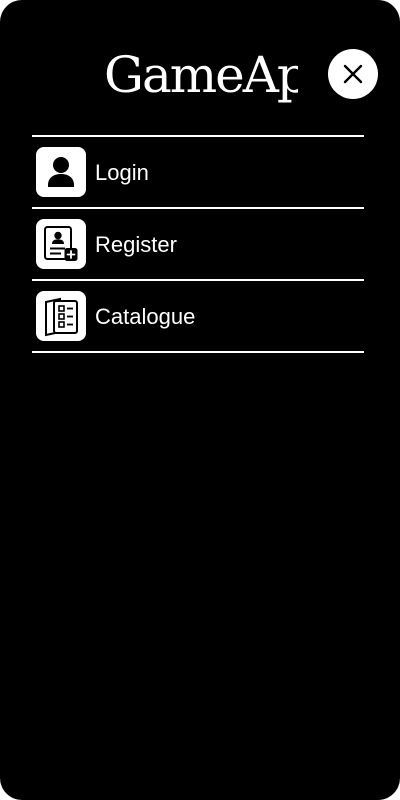 This screenshot has width=400, height=800. What do you see at coordinates (61, 316) in the screenshot?
I see `catalogue-icon` at bounding box center [61, 316].